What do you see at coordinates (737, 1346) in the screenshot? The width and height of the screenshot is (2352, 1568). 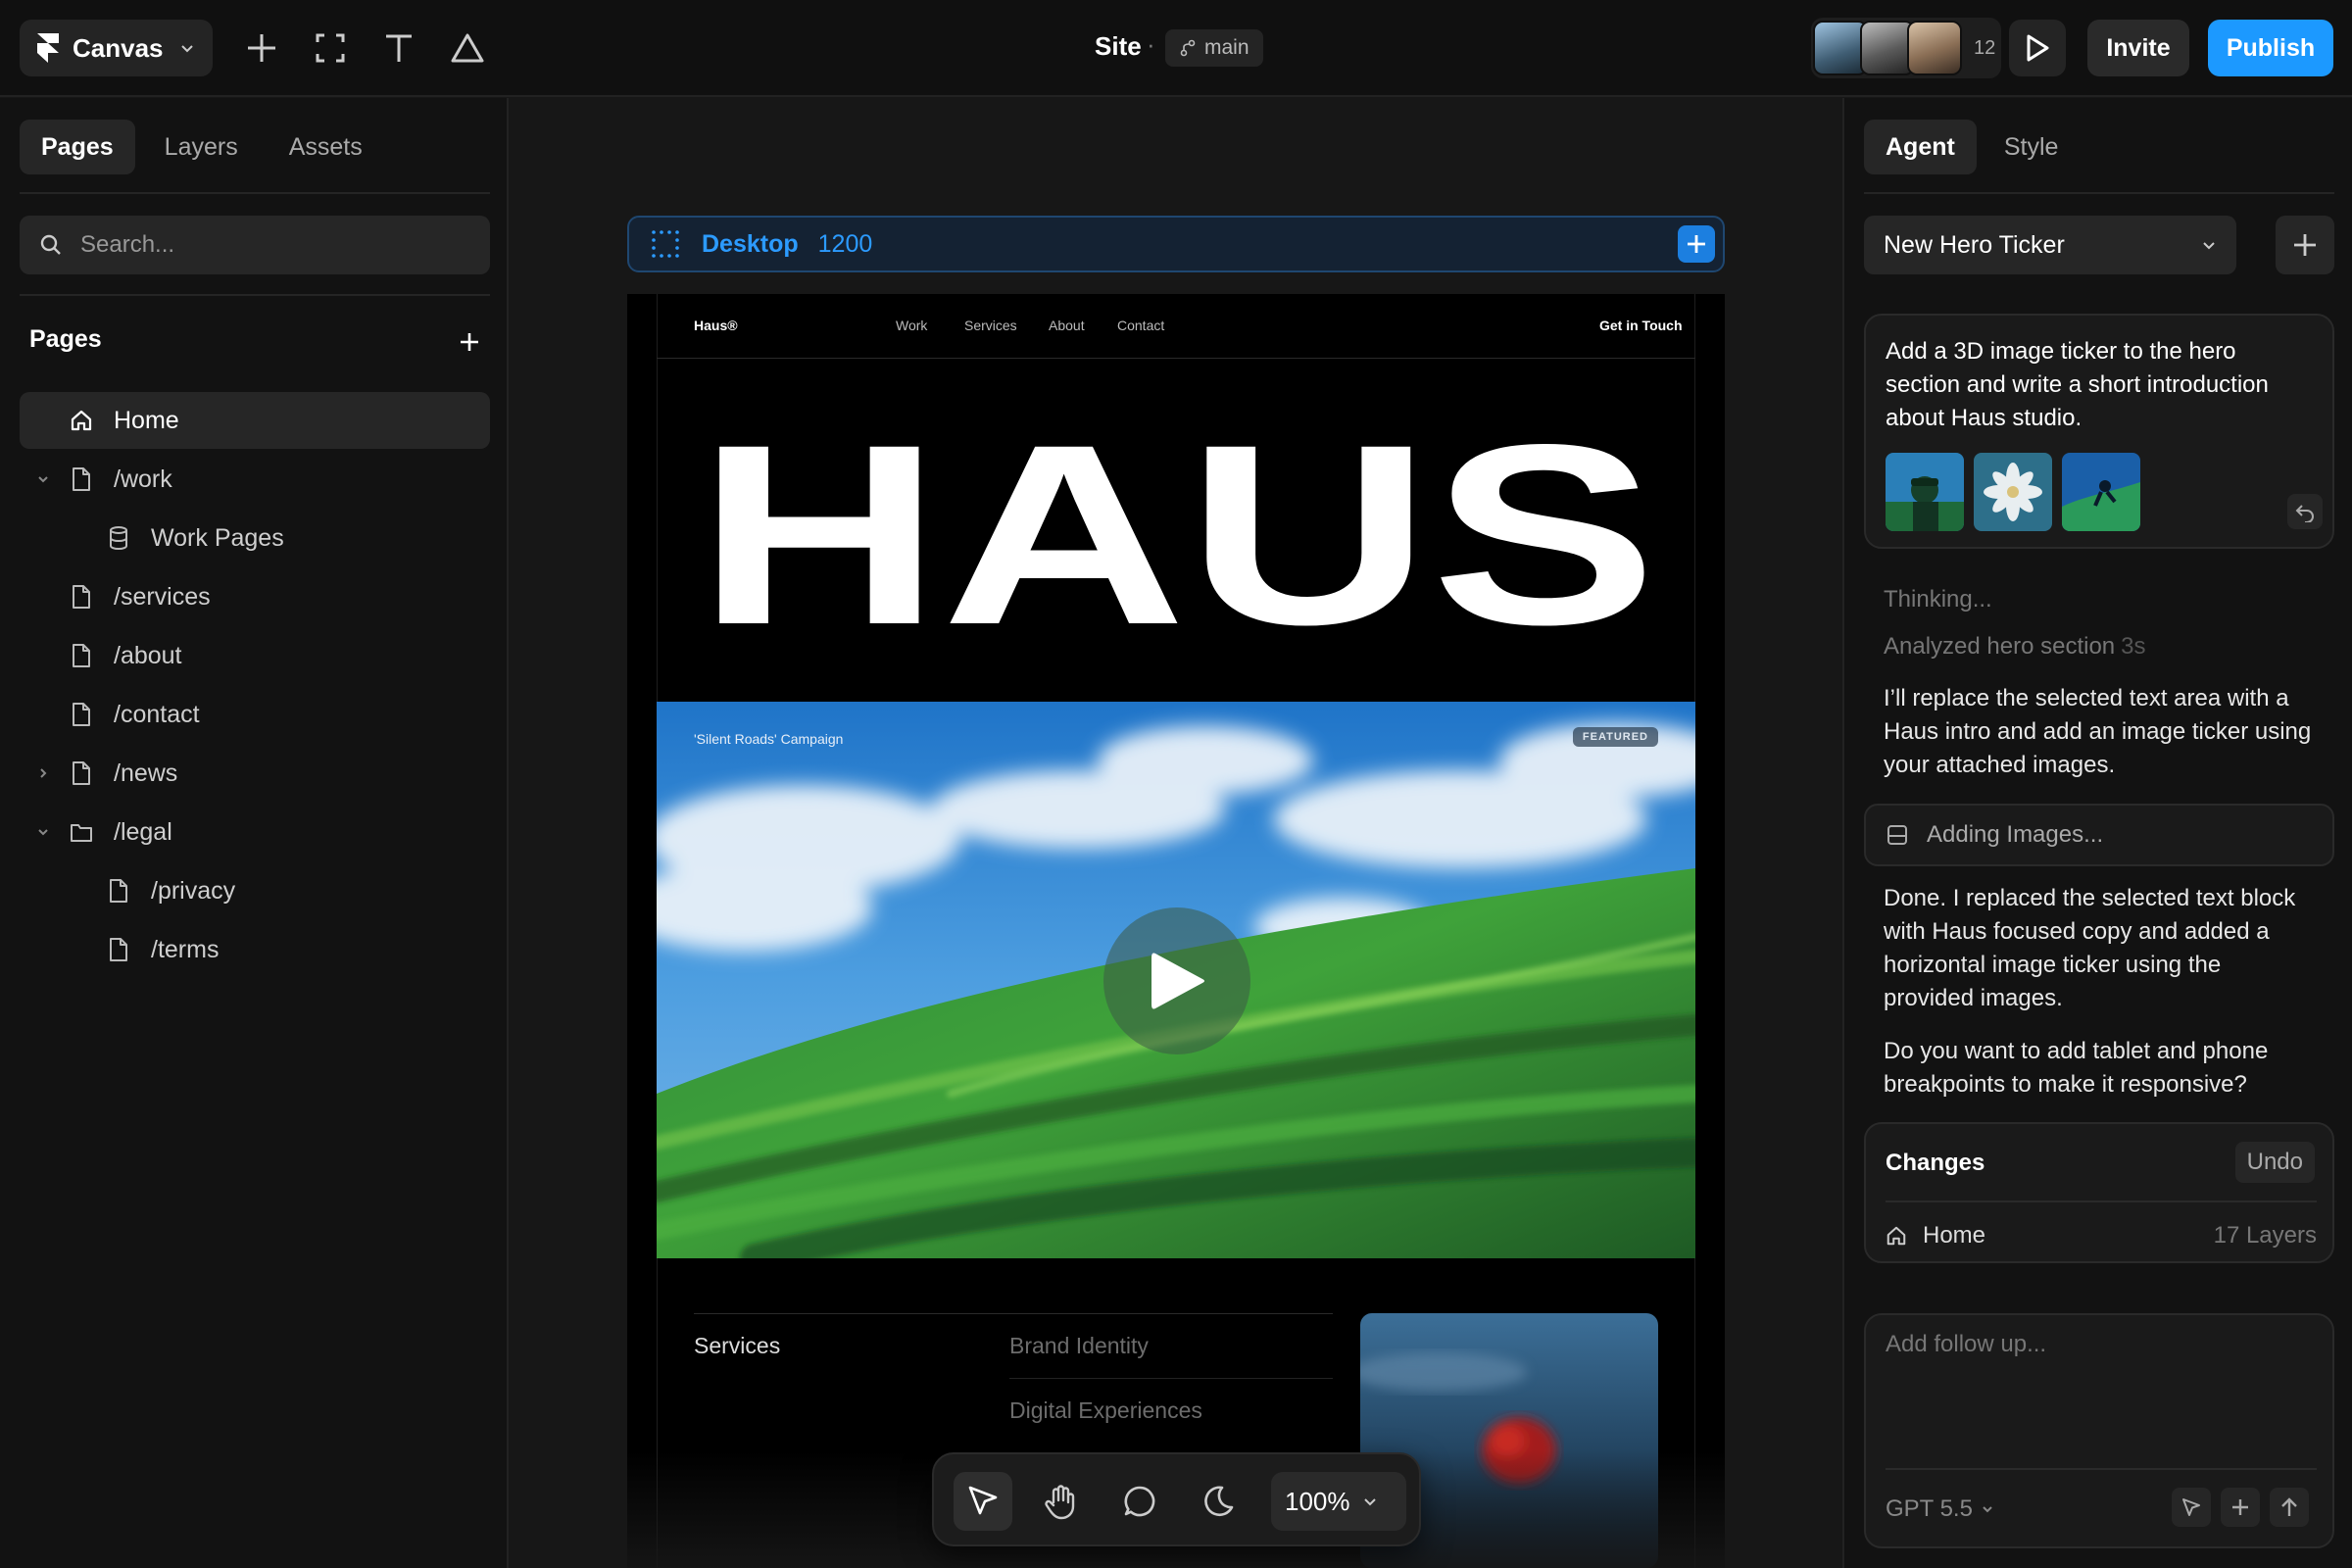 I see `services-heading: Services` at bounding box center [737, 1346].